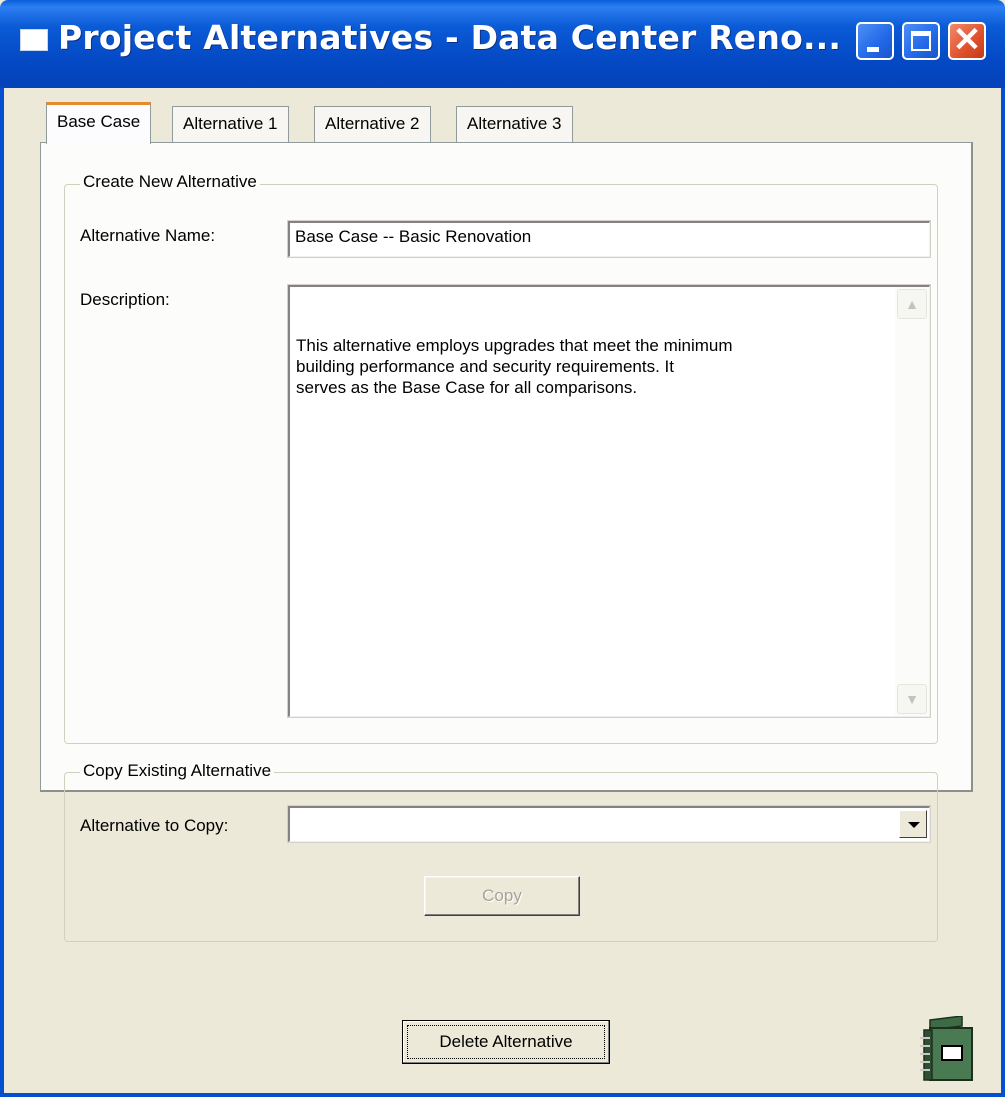 This screenshot has height=1097, width=1005. Describe the element at coordinates (372, 124) in the screenshot. I see `tab-alternative-2: Alternative 2` at that location.